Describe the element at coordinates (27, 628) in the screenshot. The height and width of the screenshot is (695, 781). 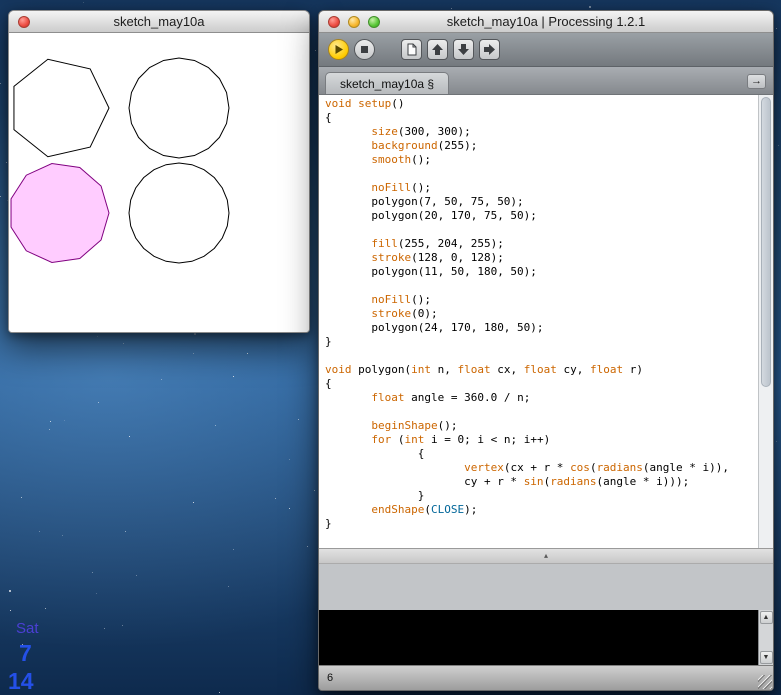
I see `calendar-weekday: Sat` at that location.